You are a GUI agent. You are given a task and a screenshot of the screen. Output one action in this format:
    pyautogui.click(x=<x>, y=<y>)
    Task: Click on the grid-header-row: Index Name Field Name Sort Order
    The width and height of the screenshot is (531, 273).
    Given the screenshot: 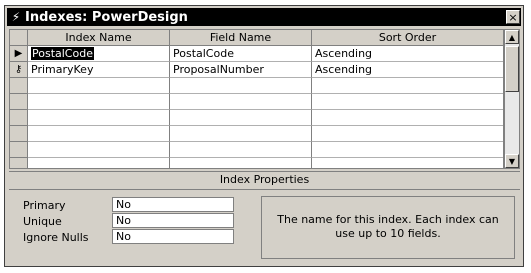 What is the action you would take?
    pyautogui.click(x=256, y=38)
    